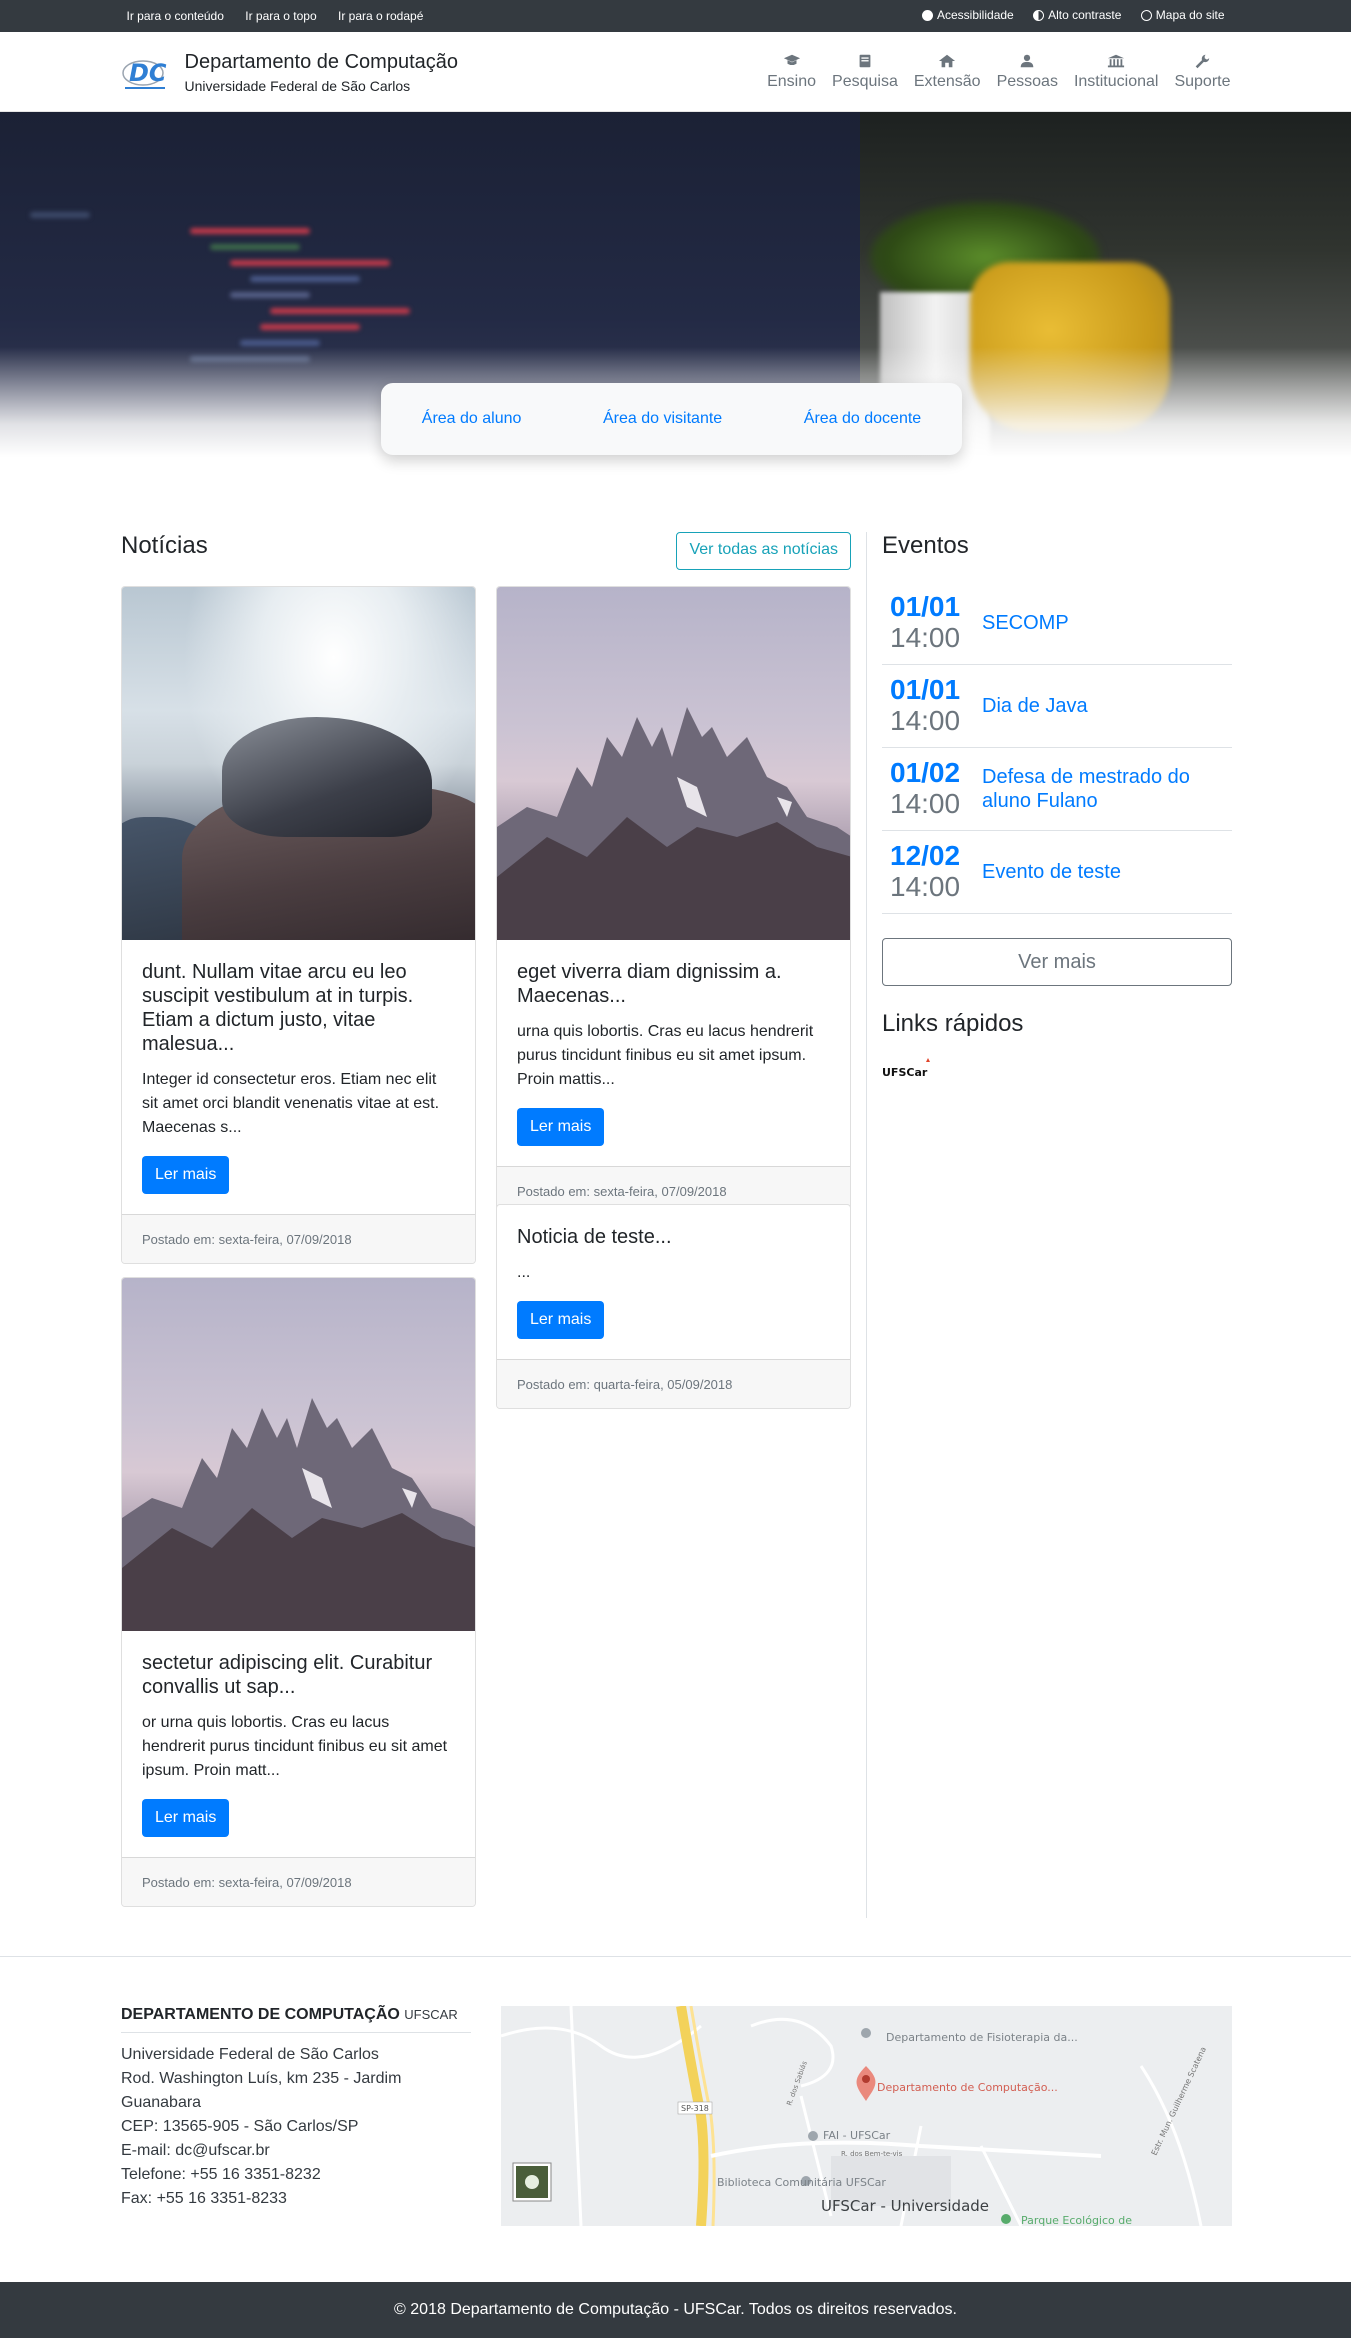 This screenshot has height=2338, width=1351. What do you see at coordinates (298, 763) in the screenshot?
I see `news-image-wave` at bounding box center [298, 763].